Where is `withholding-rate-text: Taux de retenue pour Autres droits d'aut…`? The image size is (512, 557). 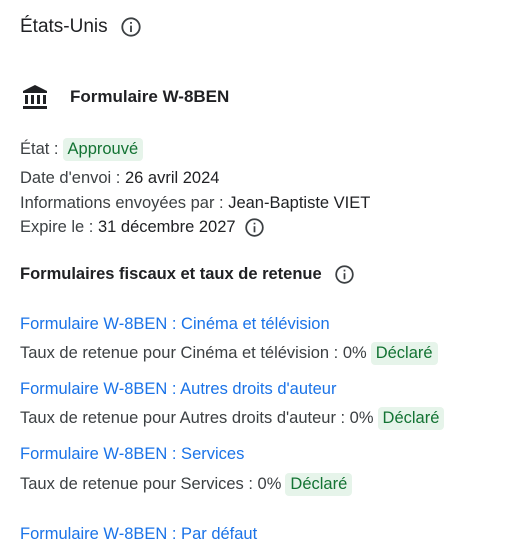 withholding-rate-text: Taux de retenue pour Autres droits d'aut… is located at coordinates (197, 418).